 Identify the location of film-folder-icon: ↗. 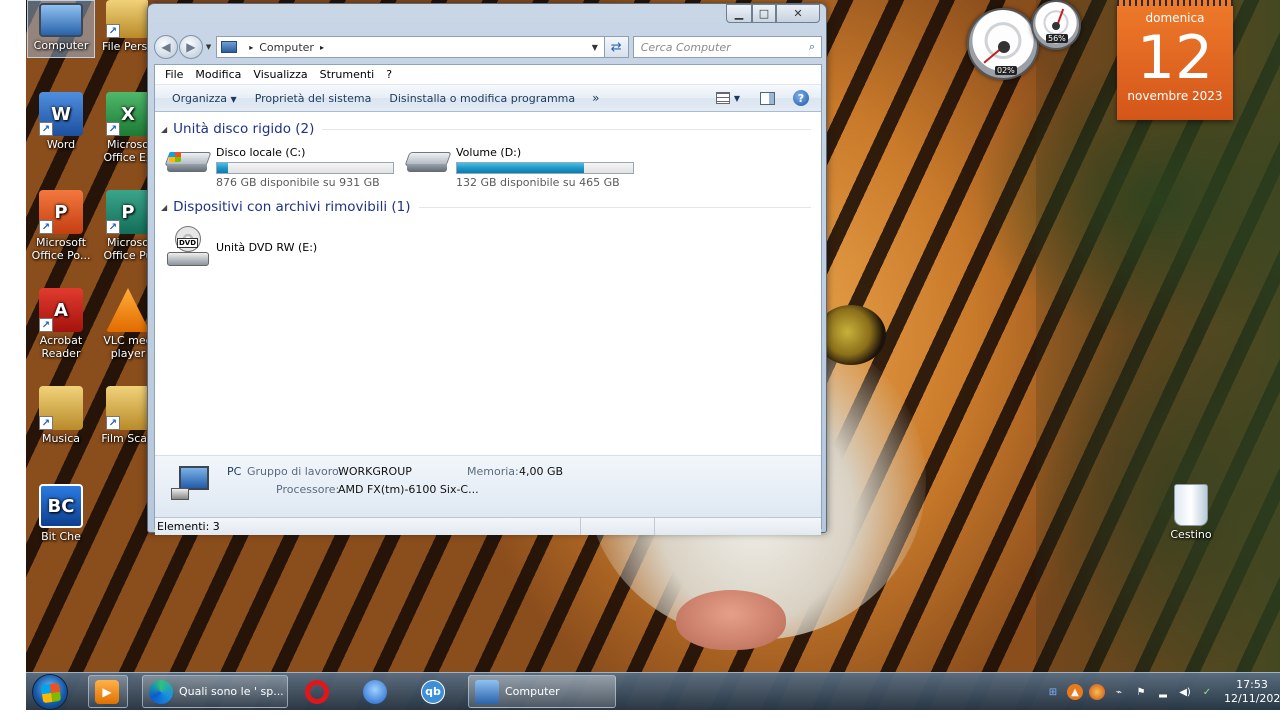
(127, 408).